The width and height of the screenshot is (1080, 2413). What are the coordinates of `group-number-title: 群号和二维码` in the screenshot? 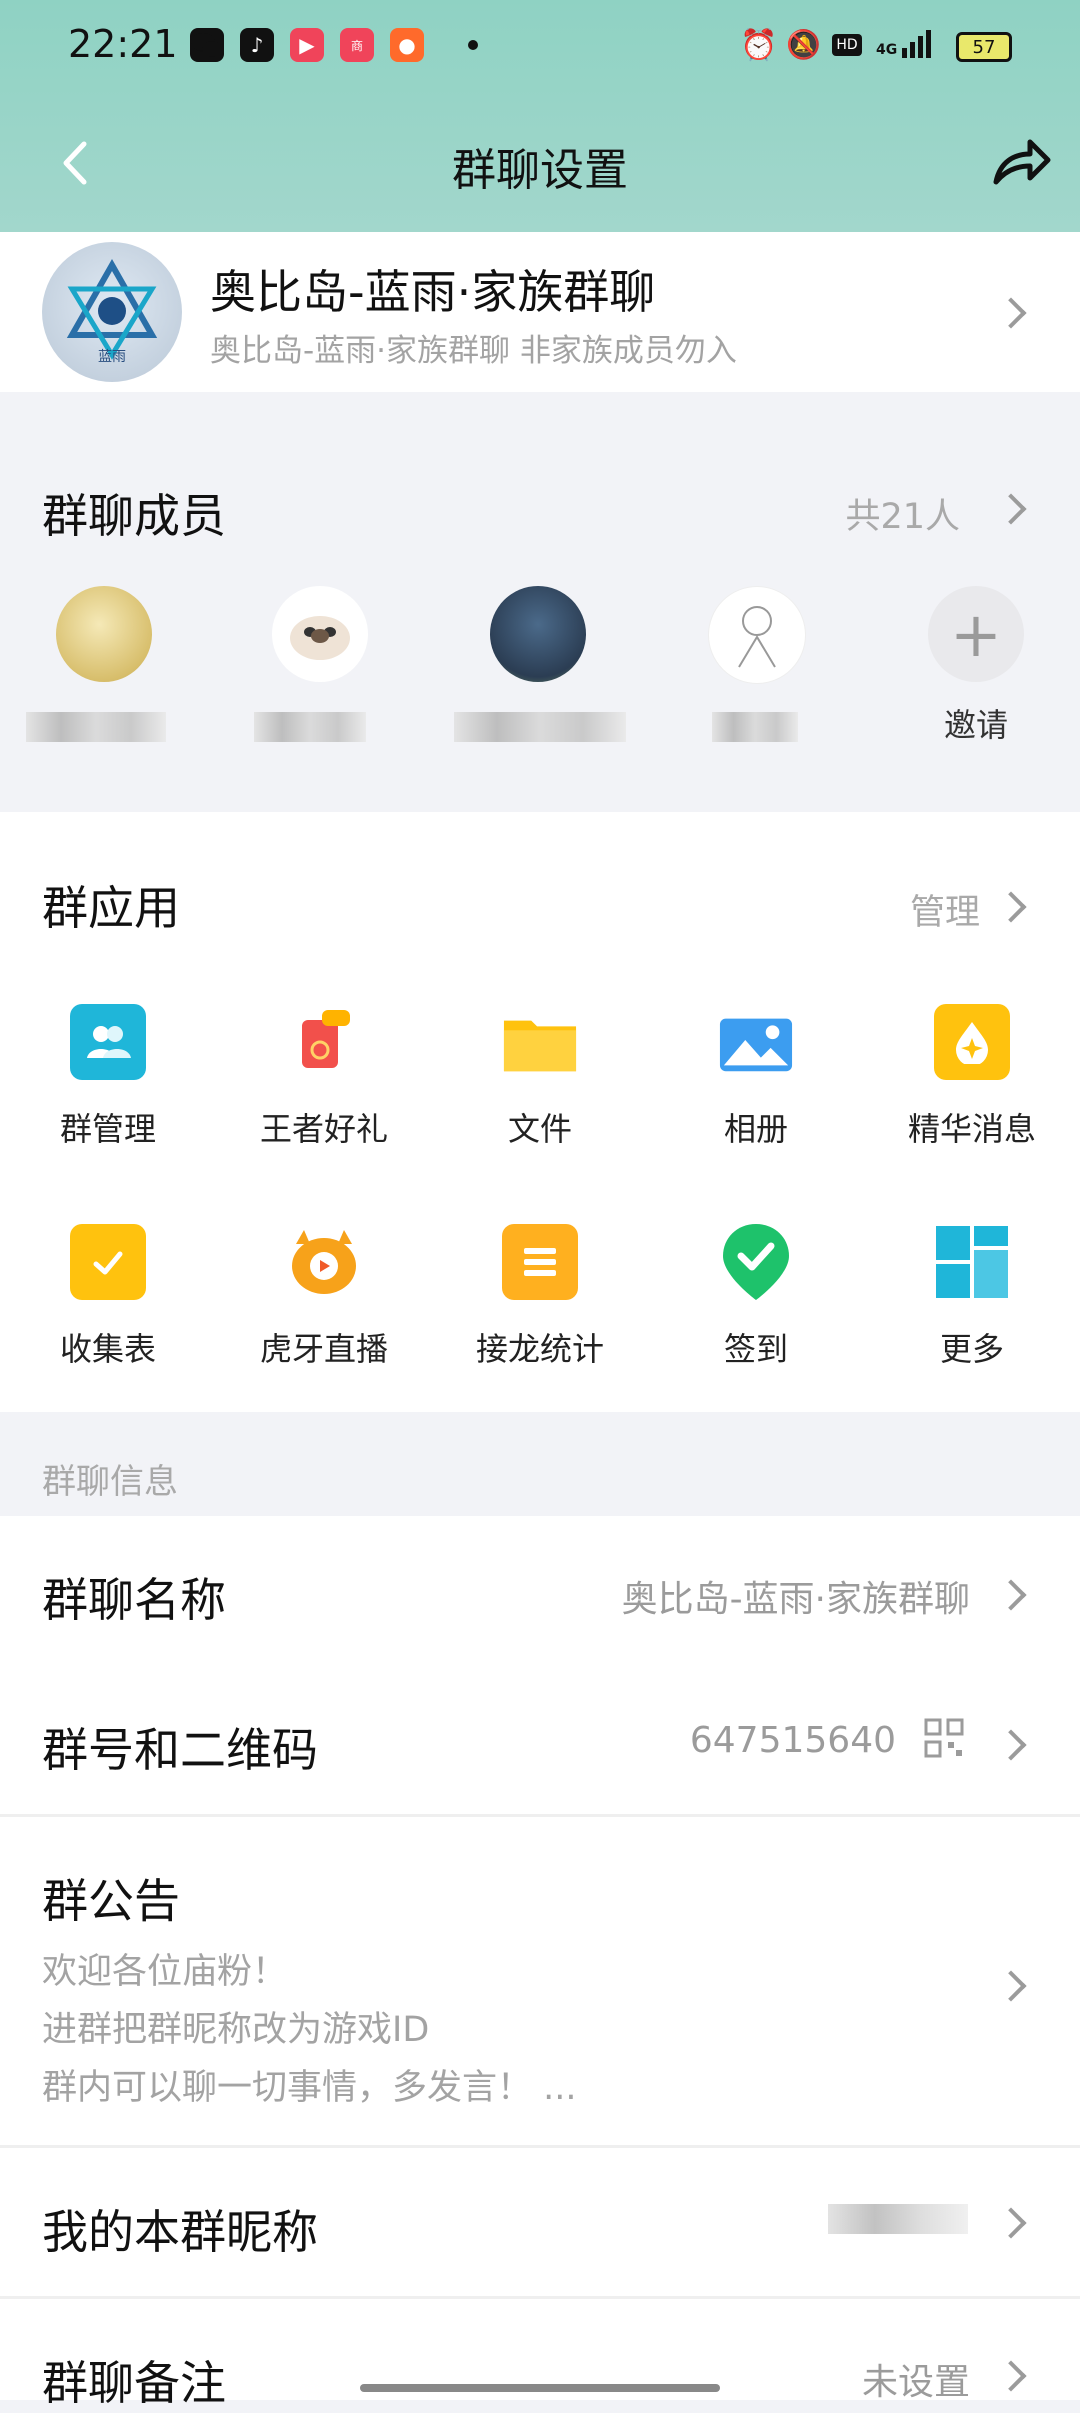 It's located at (180, 1750).